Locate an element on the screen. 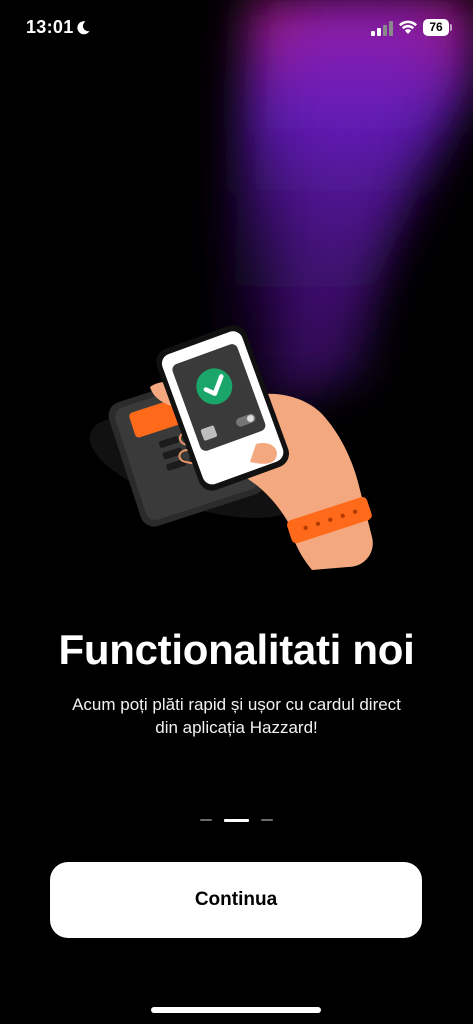 Image resolution: width=473 pixels, height=1024 pixels. payment-illustration is located at coordinates (231, 447).